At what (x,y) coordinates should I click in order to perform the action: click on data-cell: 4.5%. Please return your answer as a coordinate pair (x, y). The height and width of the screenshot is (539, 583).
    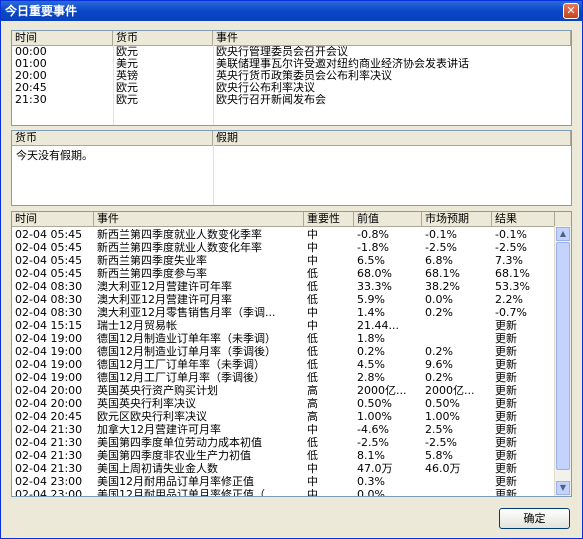
    Looking at the image, I should click on (371, 365).